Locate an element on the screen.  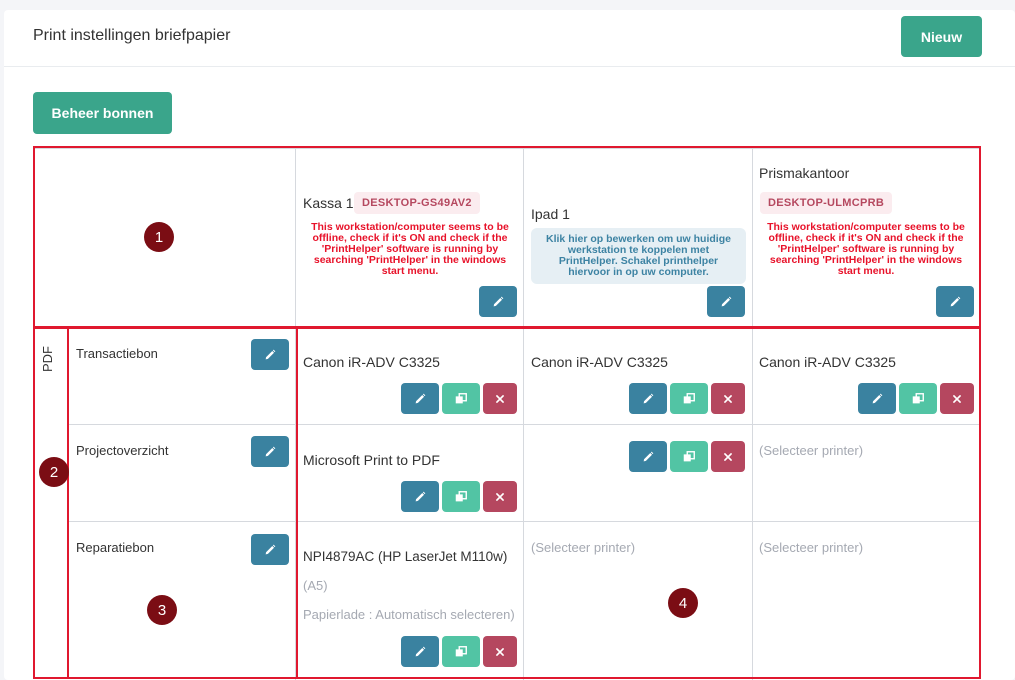
card-header: Print instellingen briefpapier Nieuw is located at coordinates (509, 38).